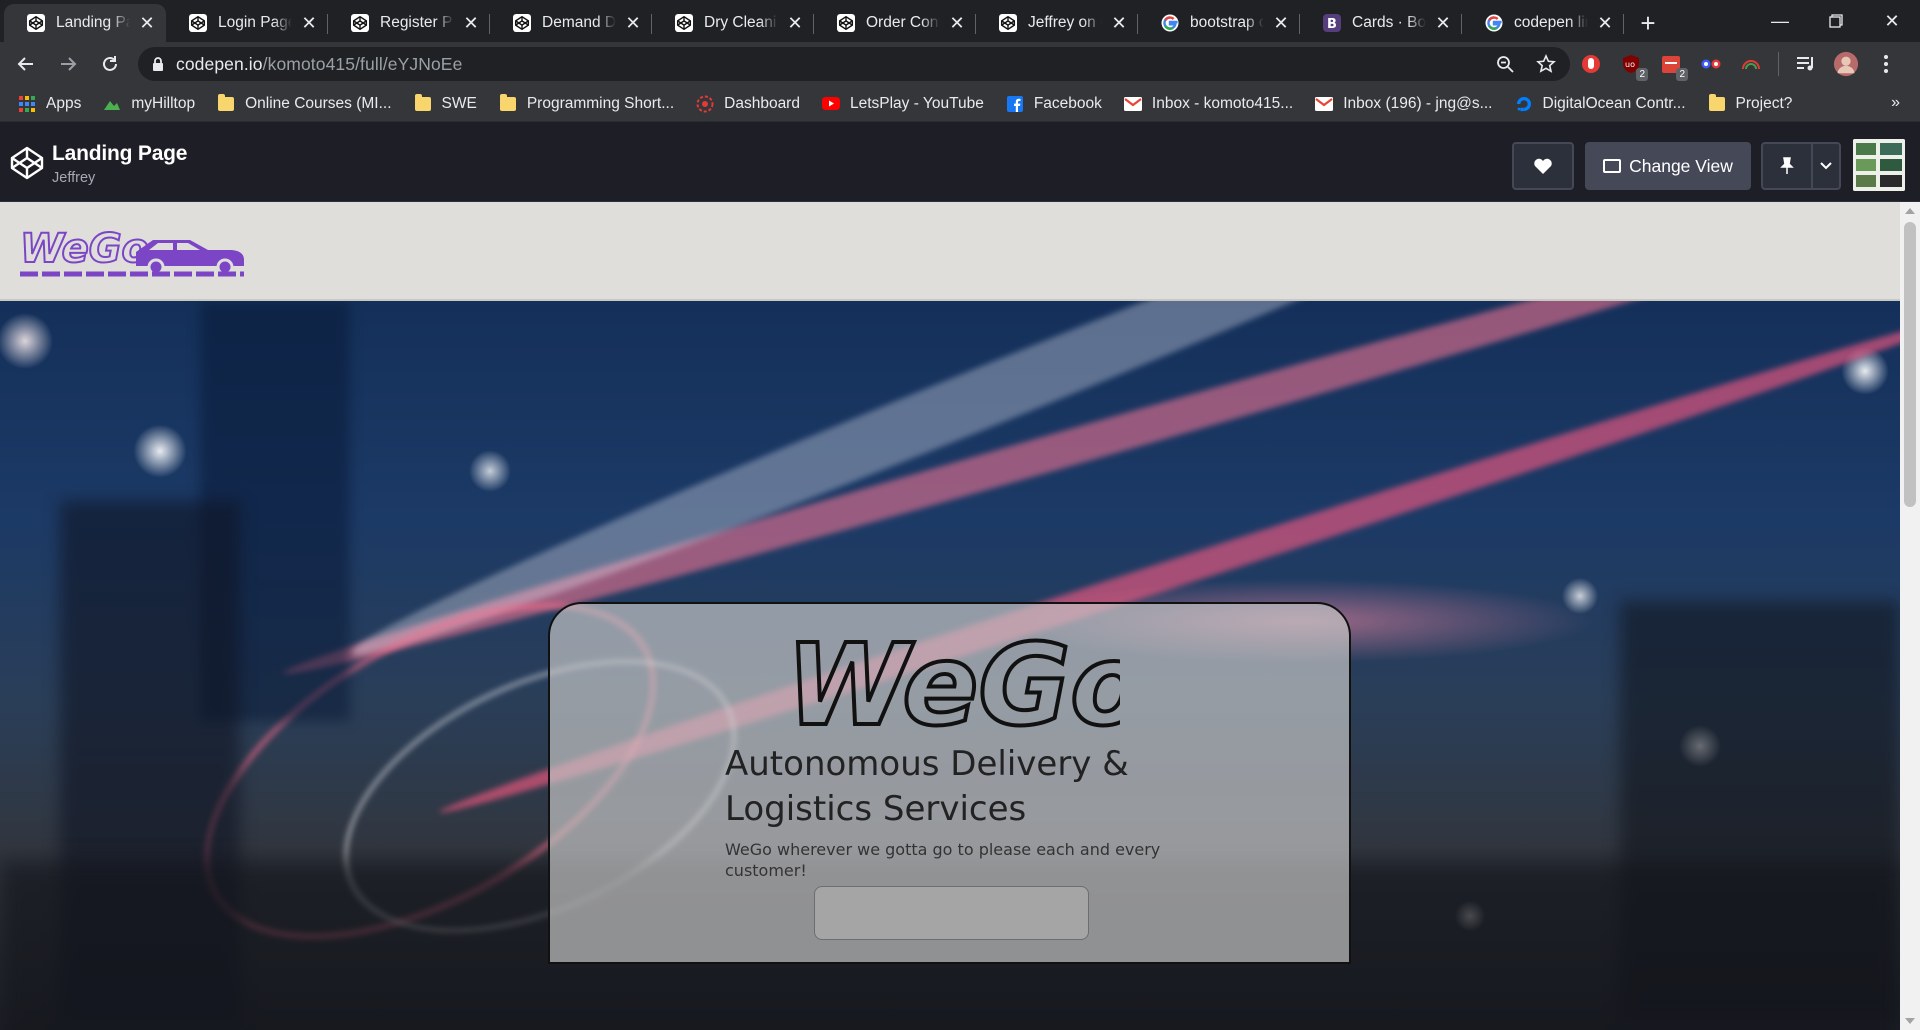 The height and width of the screenshot is (1030, 1920). Describe the element at coordinates (1054, 104) in the screenshot. I see `bookmark-item: Facebook` at that location.